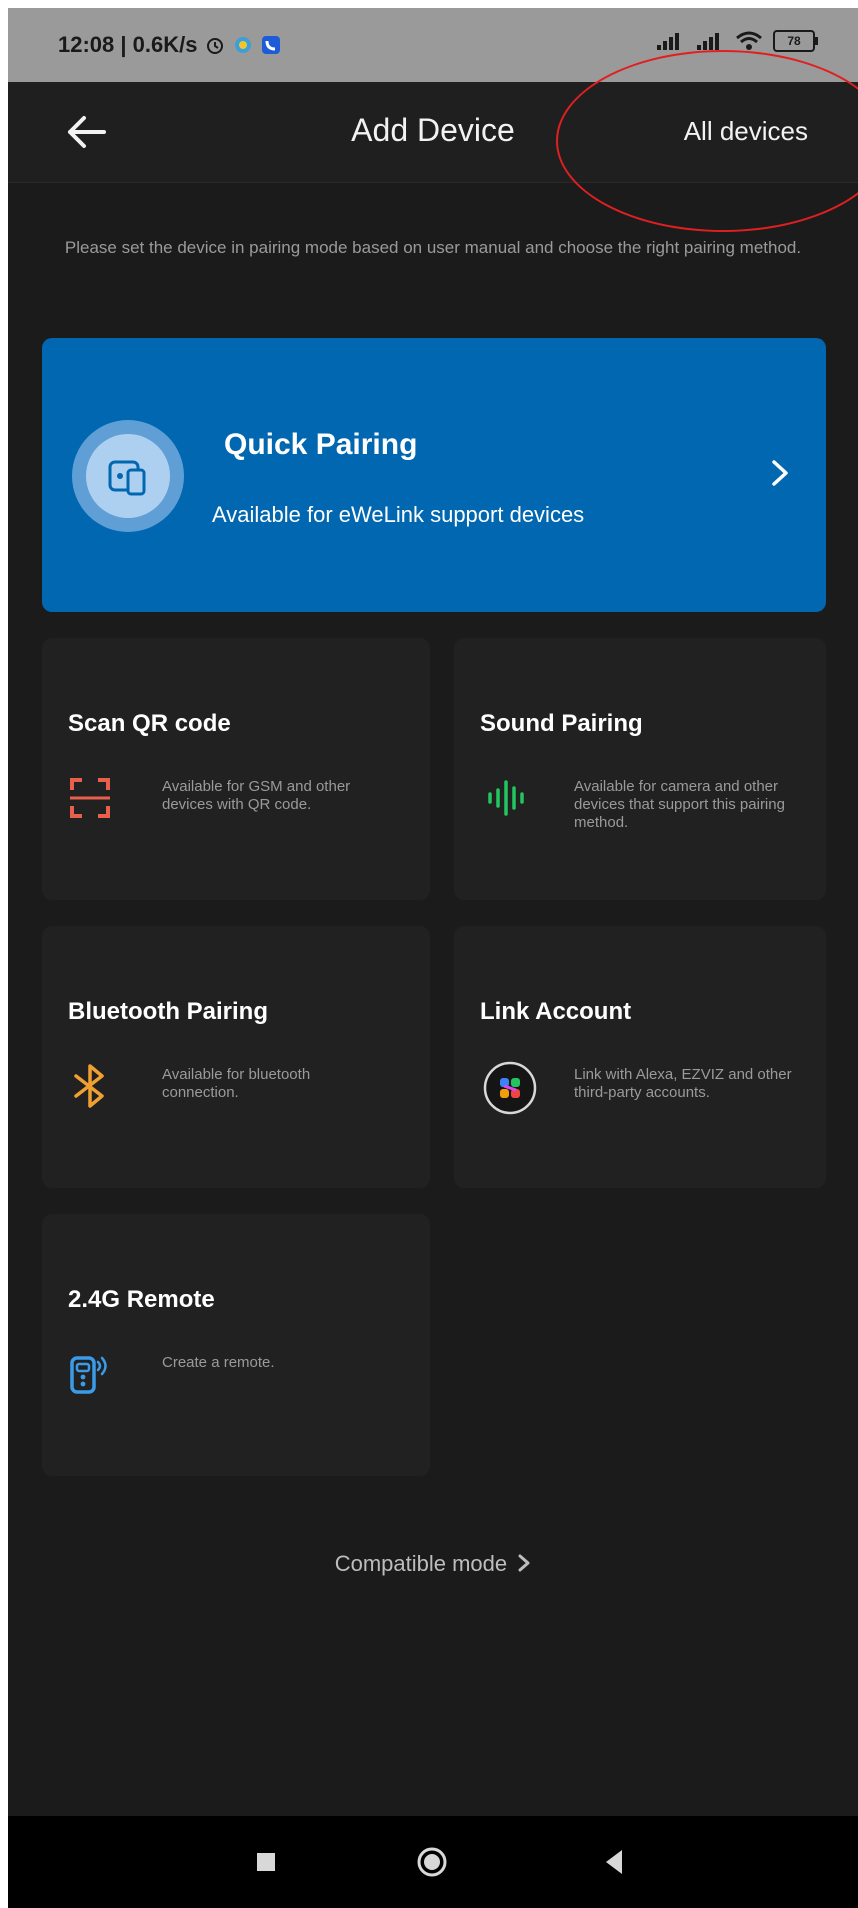 The width and height of the screenshot is (858, 1908). Describe the element at coordinates (433, 45) in the screenshot. I see `status-bar: 12:08 | 0.6K/s 78` at that location.